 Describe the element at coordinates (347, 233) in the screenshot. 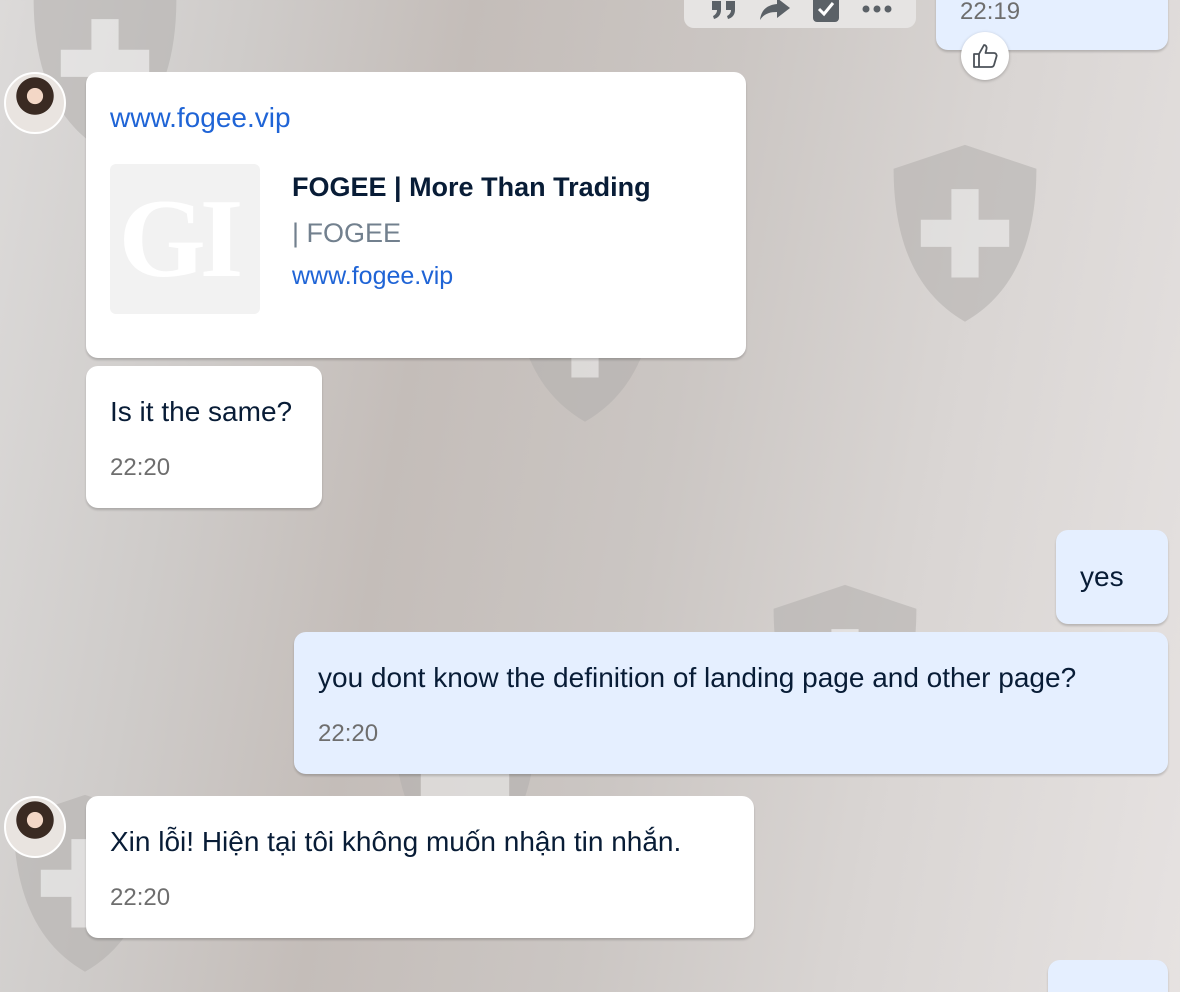

I see `preview-subtitle: | FOGEE` at that location.